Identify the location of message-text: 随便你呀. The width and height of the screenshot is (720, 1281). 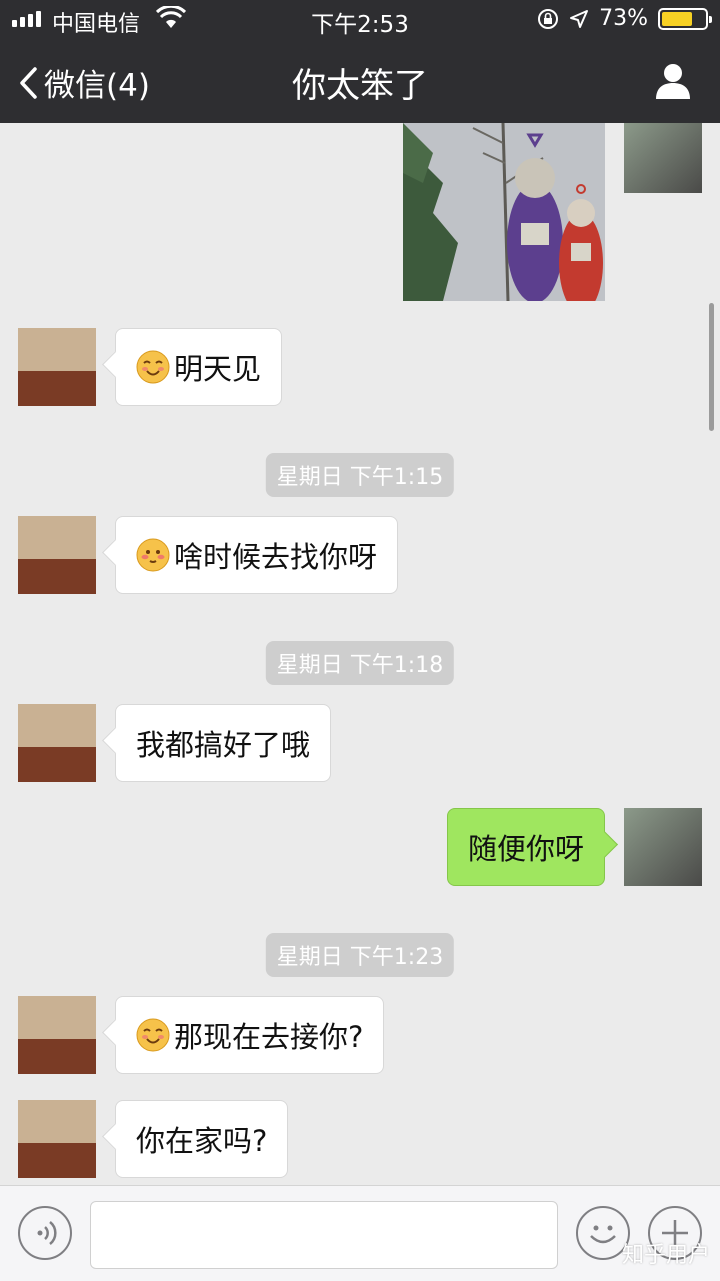
(525, 849).